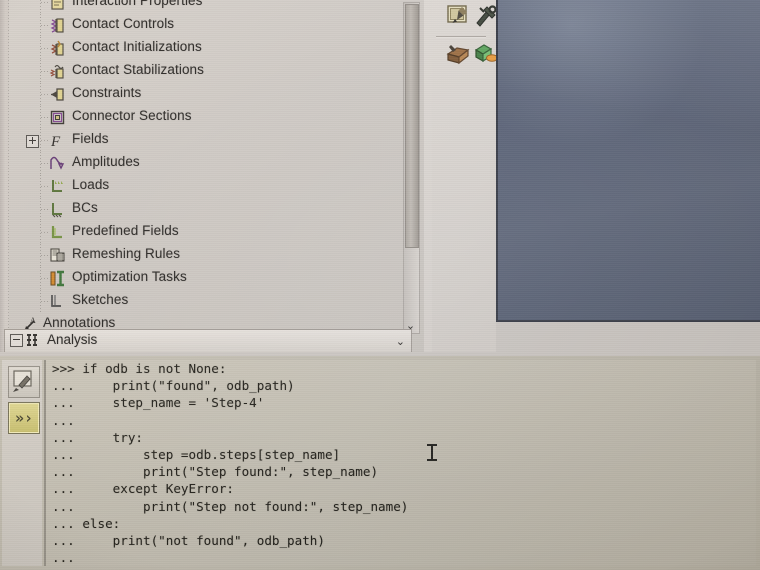 This screenshot has width=760, height=570. I want to click on analysis-label: Analysis, so click(72, 339).